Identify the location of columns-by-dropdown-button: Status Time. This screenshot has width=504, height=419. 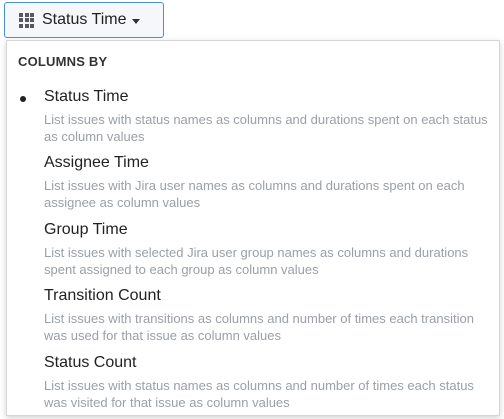
(84, 20).